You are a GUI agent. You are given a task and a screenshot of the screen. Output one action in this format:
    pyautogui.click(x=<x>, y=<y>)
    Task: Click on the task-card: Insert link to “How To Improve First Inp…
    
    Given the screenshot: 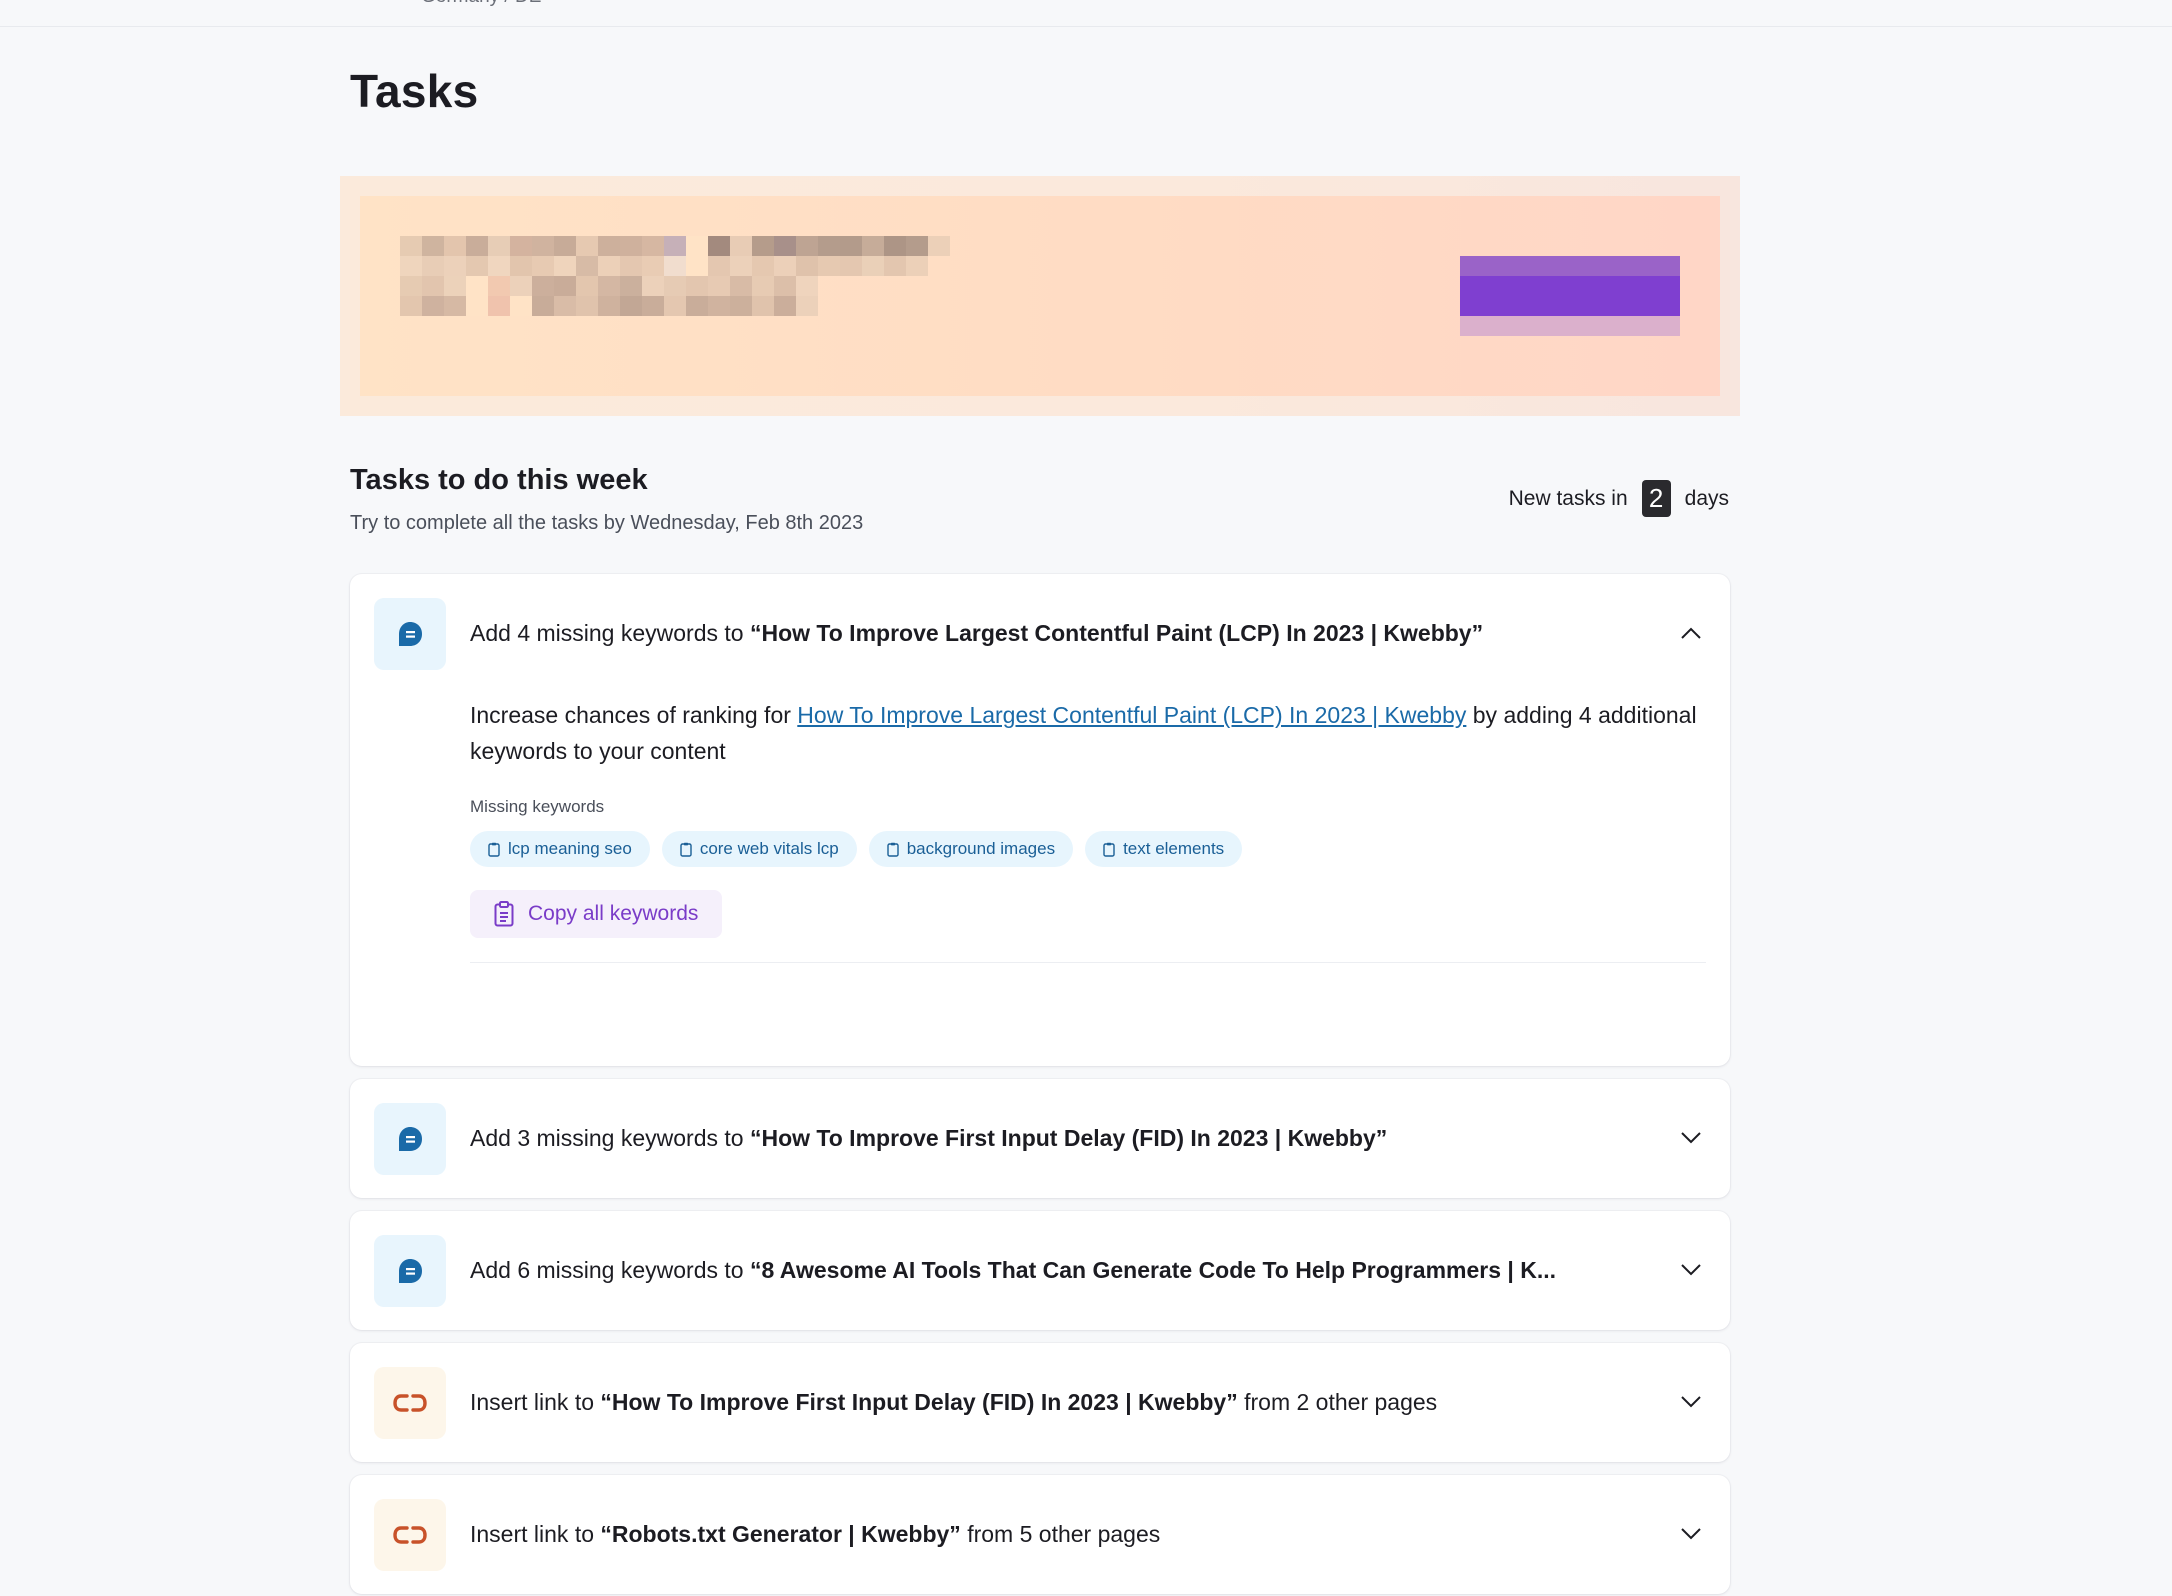 What is the action you would take?
    pyautogui.click(x=1040, y=1402)
    